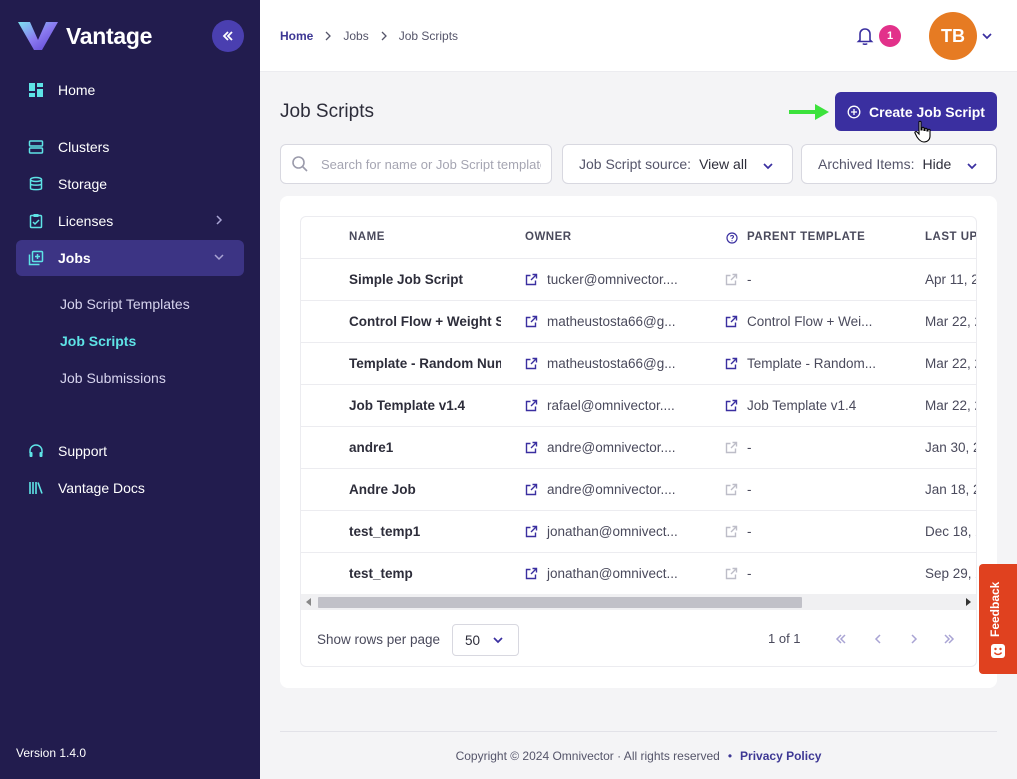 This screenshot has height=779, width=1017. Describe the element at coordinates (801, 405) in the screenshot. I see `parent-template-name: Job Template v1.4` at that location.